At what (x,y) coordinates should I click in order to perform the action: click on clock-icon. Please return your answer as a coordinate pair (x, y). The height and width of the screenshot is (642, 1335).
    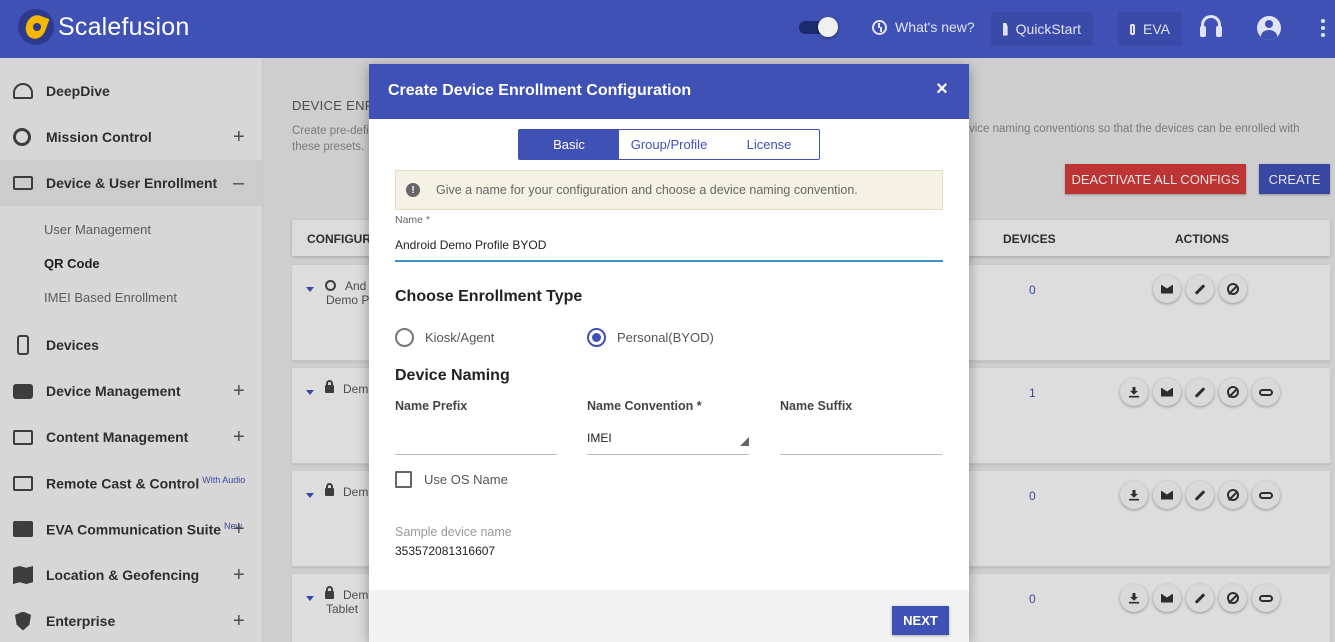
    Looking at the image, I should click on (879, 27).